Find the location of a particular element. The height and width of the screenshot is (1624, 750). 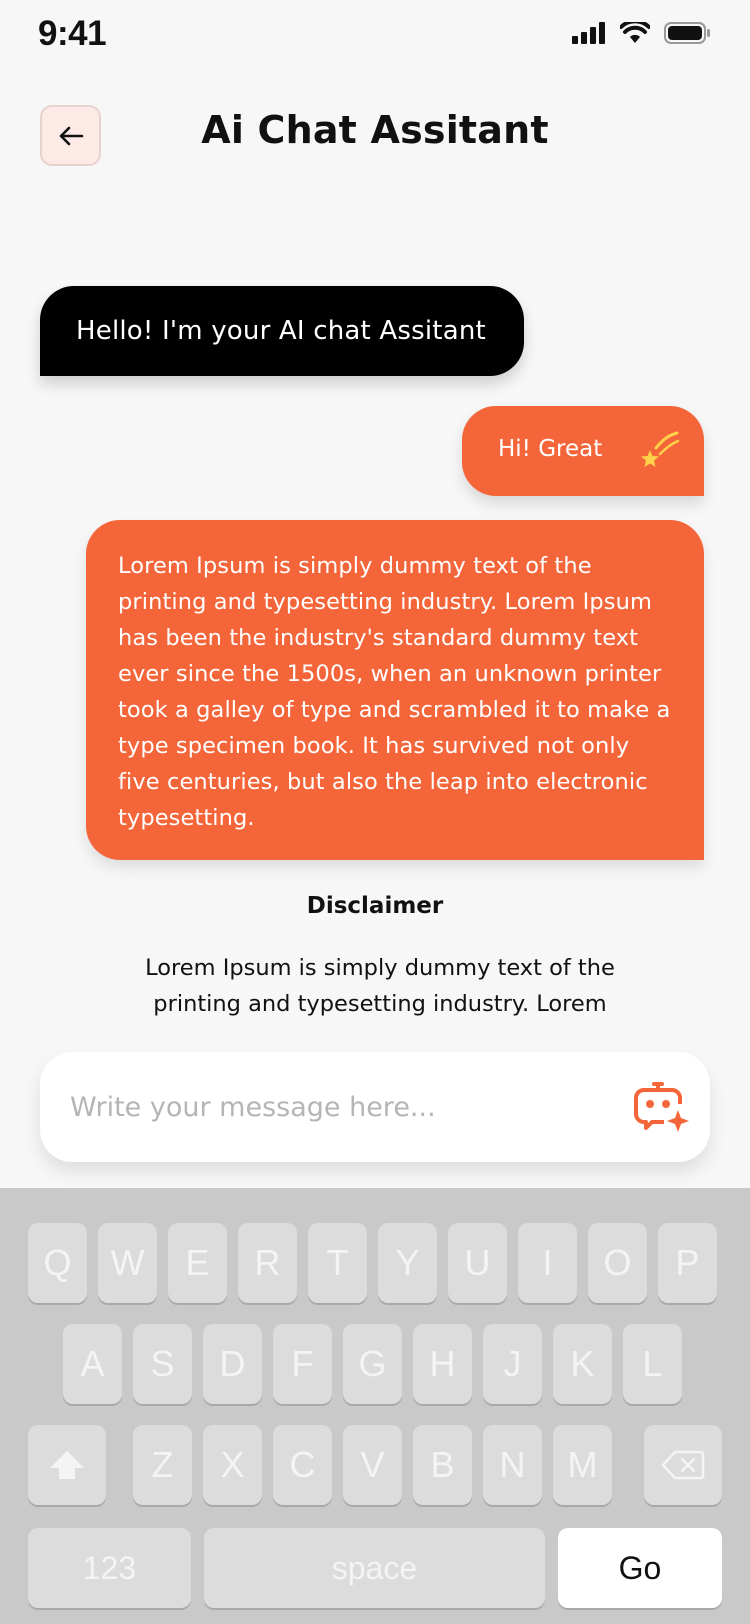

ai-message-bubble: Hello! I'm your AI chat Assitant is located at coordinates (282, 331).